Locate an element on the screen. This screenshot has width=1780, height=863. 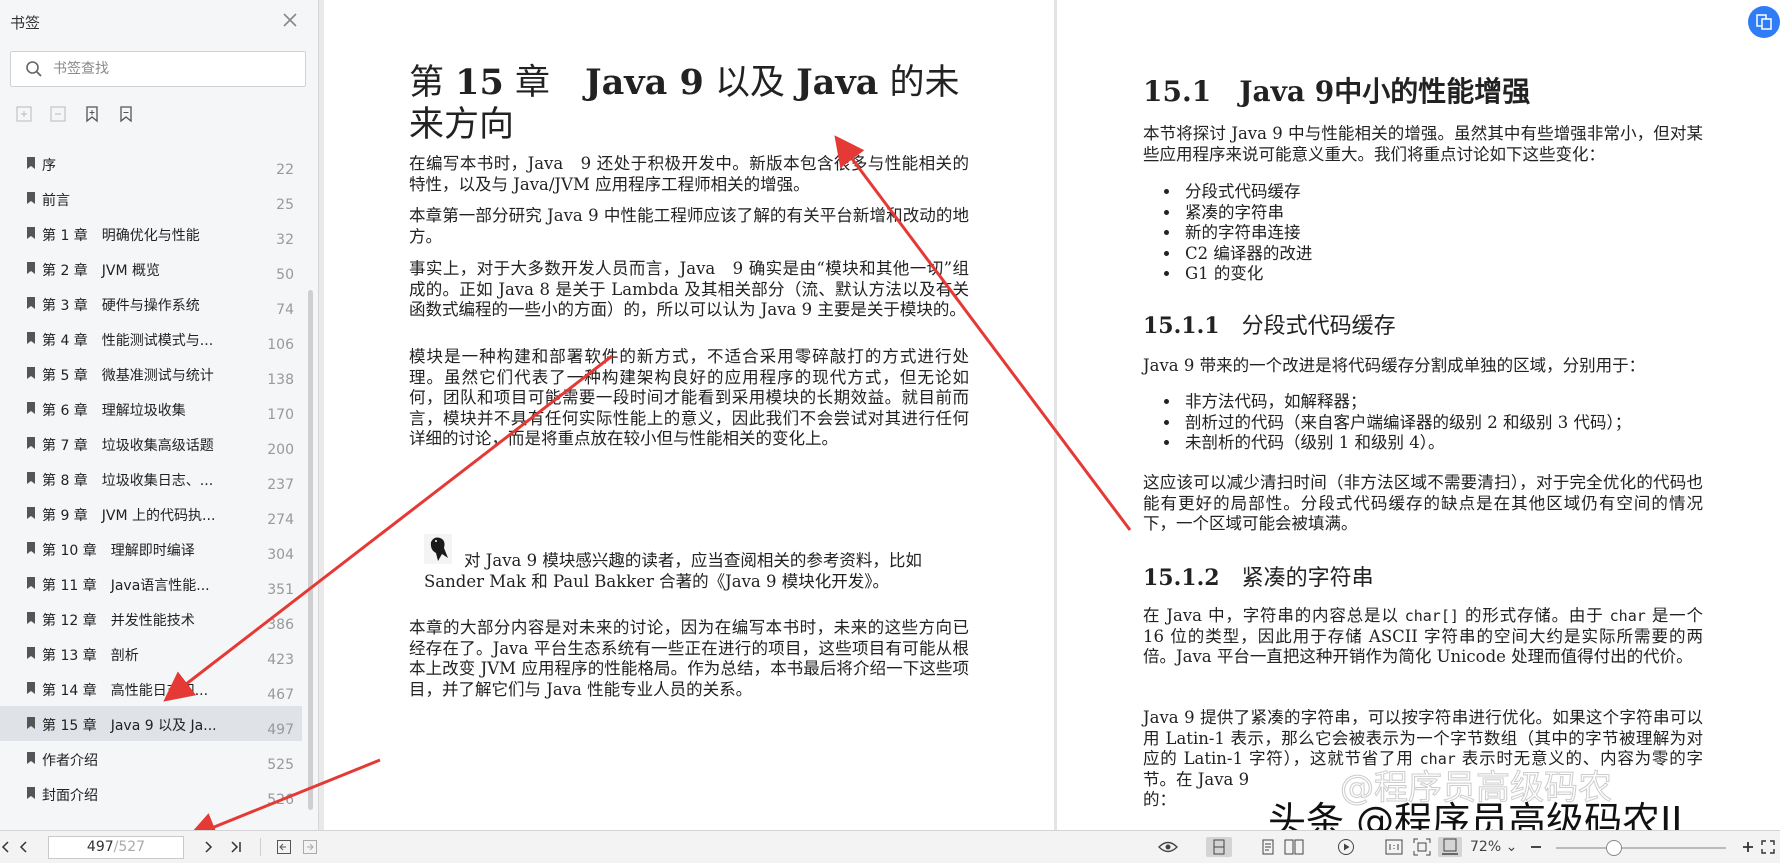
search-icon is located at coordinates (34, 69).